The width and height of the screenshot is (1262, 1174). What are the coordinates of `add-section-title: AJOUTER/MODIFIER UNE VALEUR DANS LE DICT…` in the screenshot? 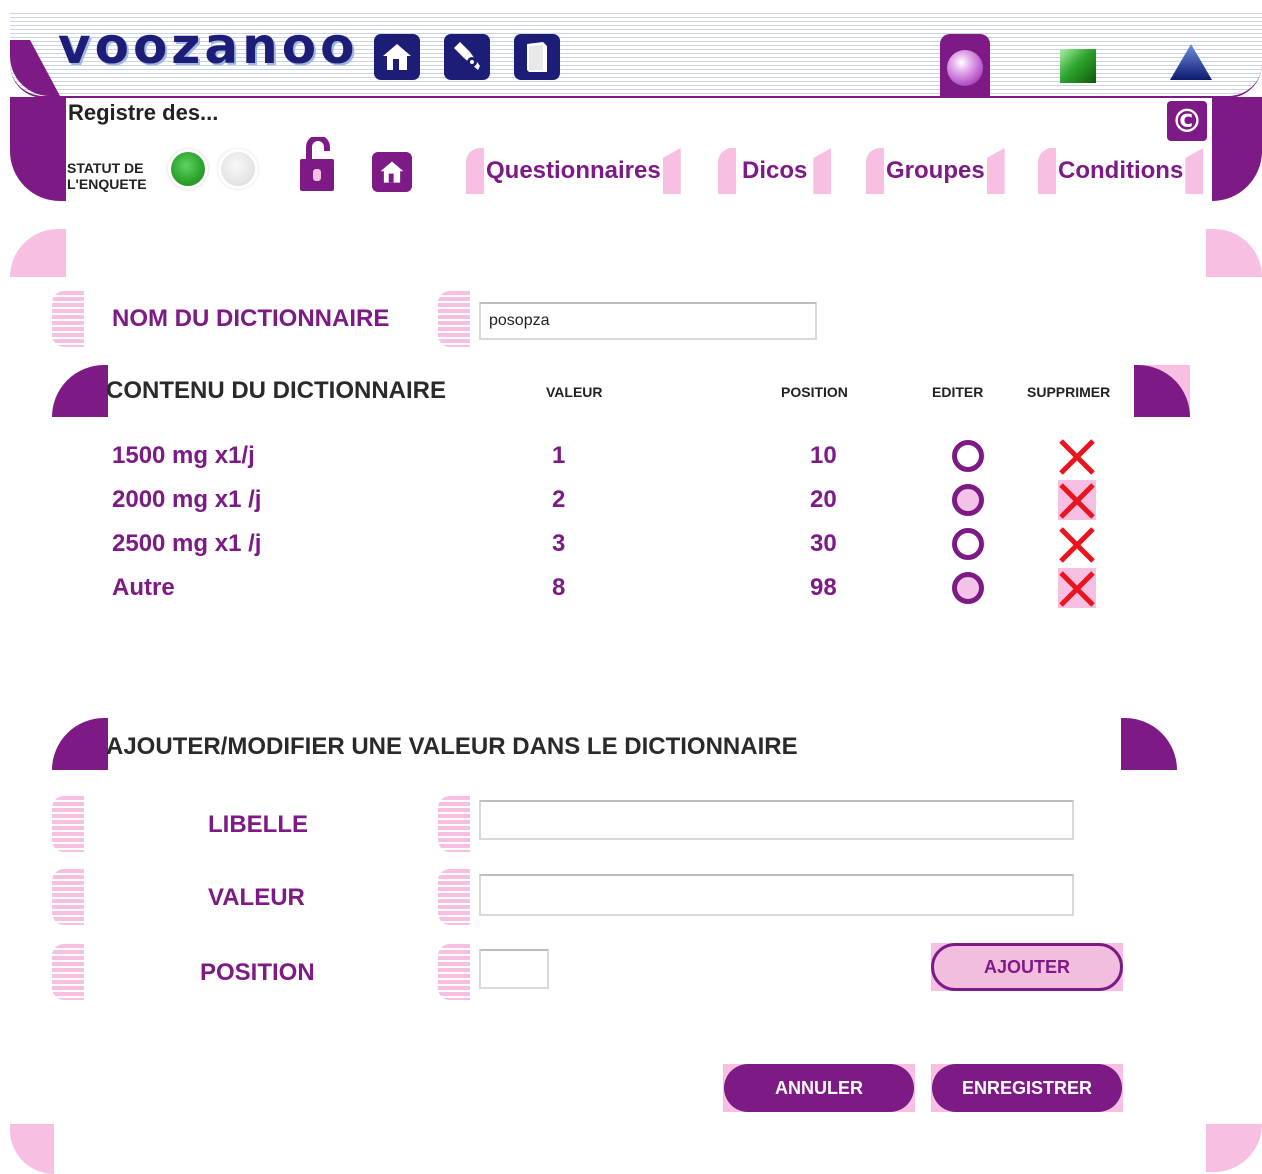 It's located at (452, 746).